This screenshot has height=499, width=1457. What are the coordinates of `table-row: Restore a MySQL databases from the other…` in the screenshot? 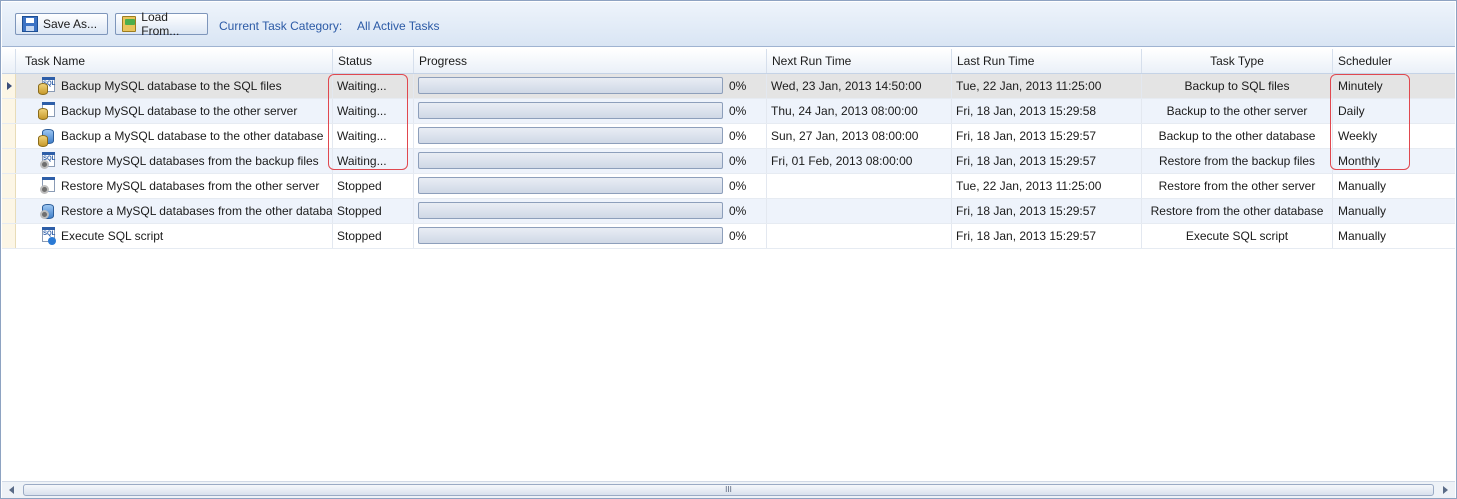 It's located at (728, 211).